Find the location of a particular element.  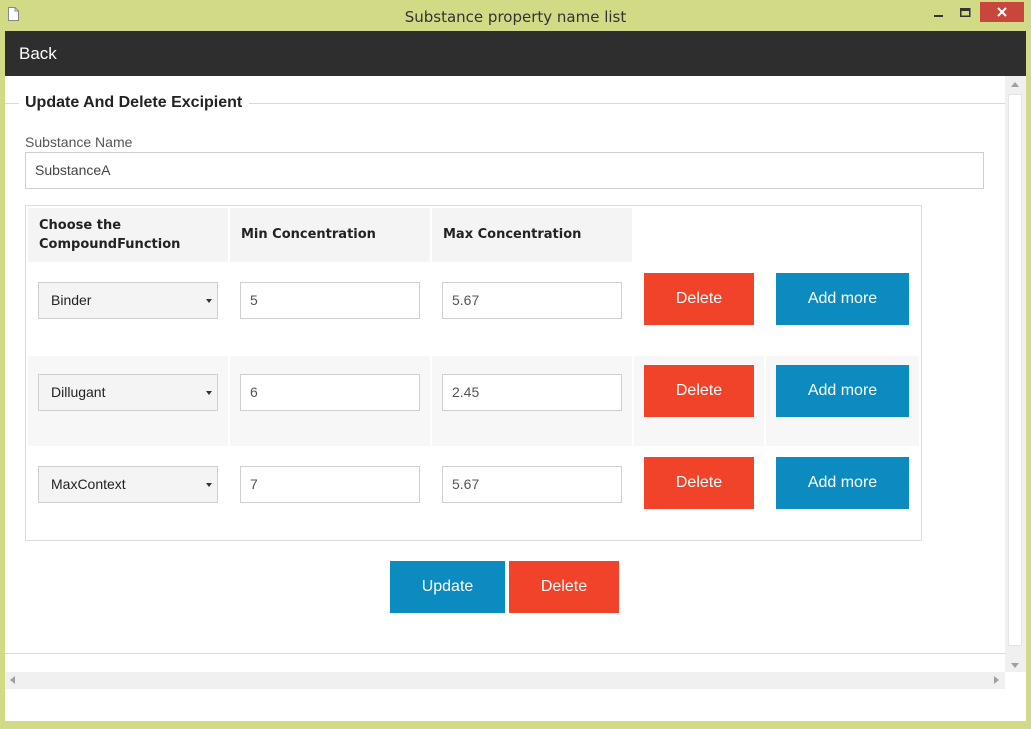

close-icon is located at coordinates (1002, 12).